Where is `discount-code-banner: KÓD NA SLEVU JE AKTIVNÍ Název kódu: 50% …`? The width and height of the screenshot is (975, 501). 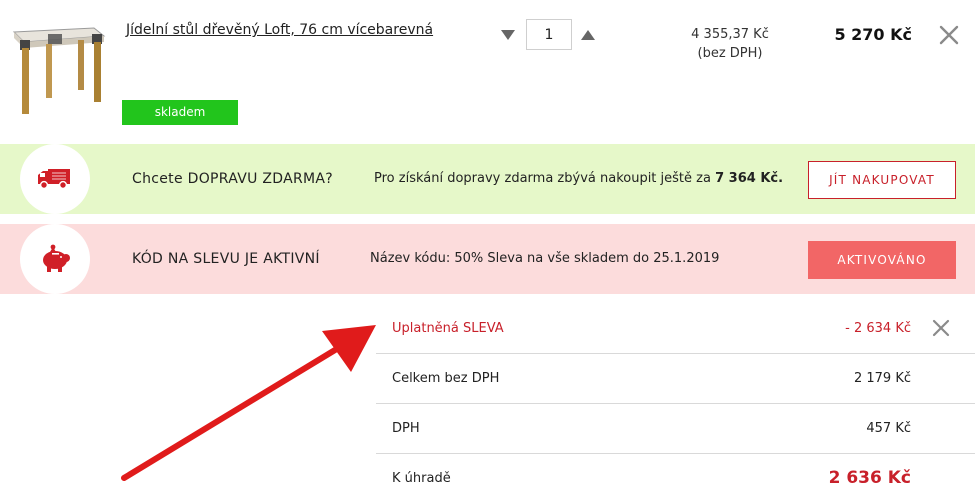 discount-code-banner: KÓD NA SLEVU JE AKTIVNÍ Název kódu: 50% … is located at coordinates (487, 259).